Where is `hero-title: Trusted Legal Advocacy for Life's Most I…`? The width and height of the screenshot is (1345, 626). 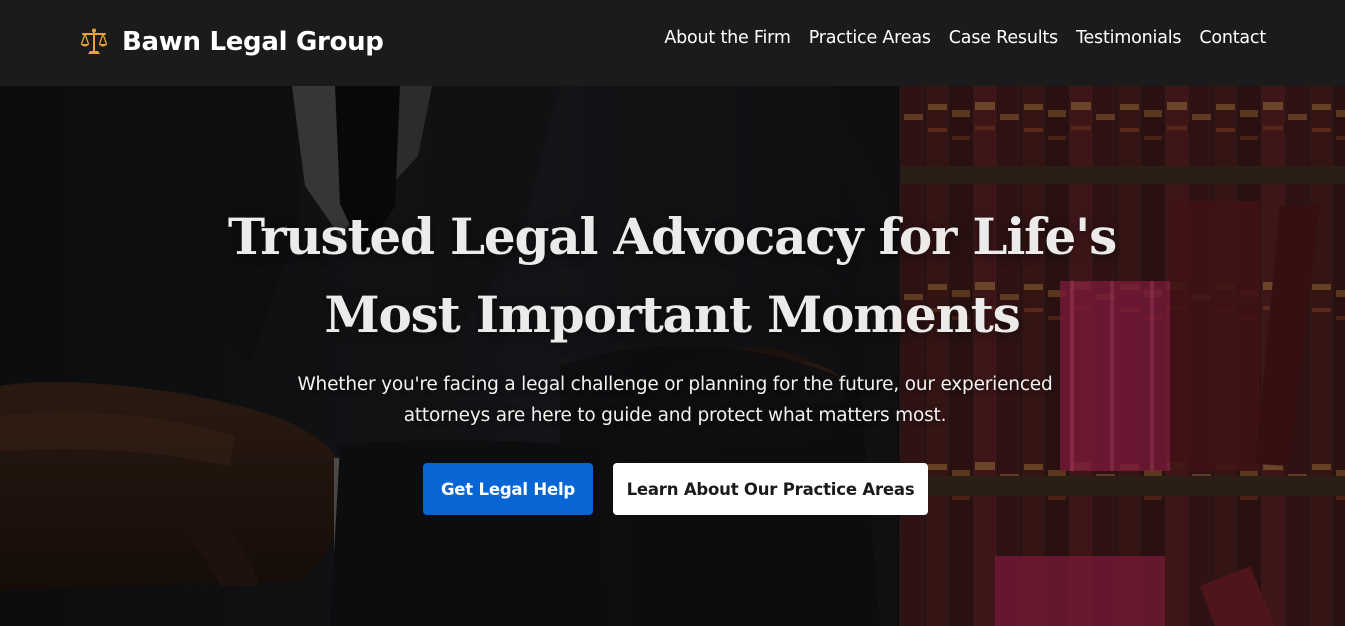
hero-title: Trusted Legal Advocacy for Life's Most I… is located at coordinates (672, 275).